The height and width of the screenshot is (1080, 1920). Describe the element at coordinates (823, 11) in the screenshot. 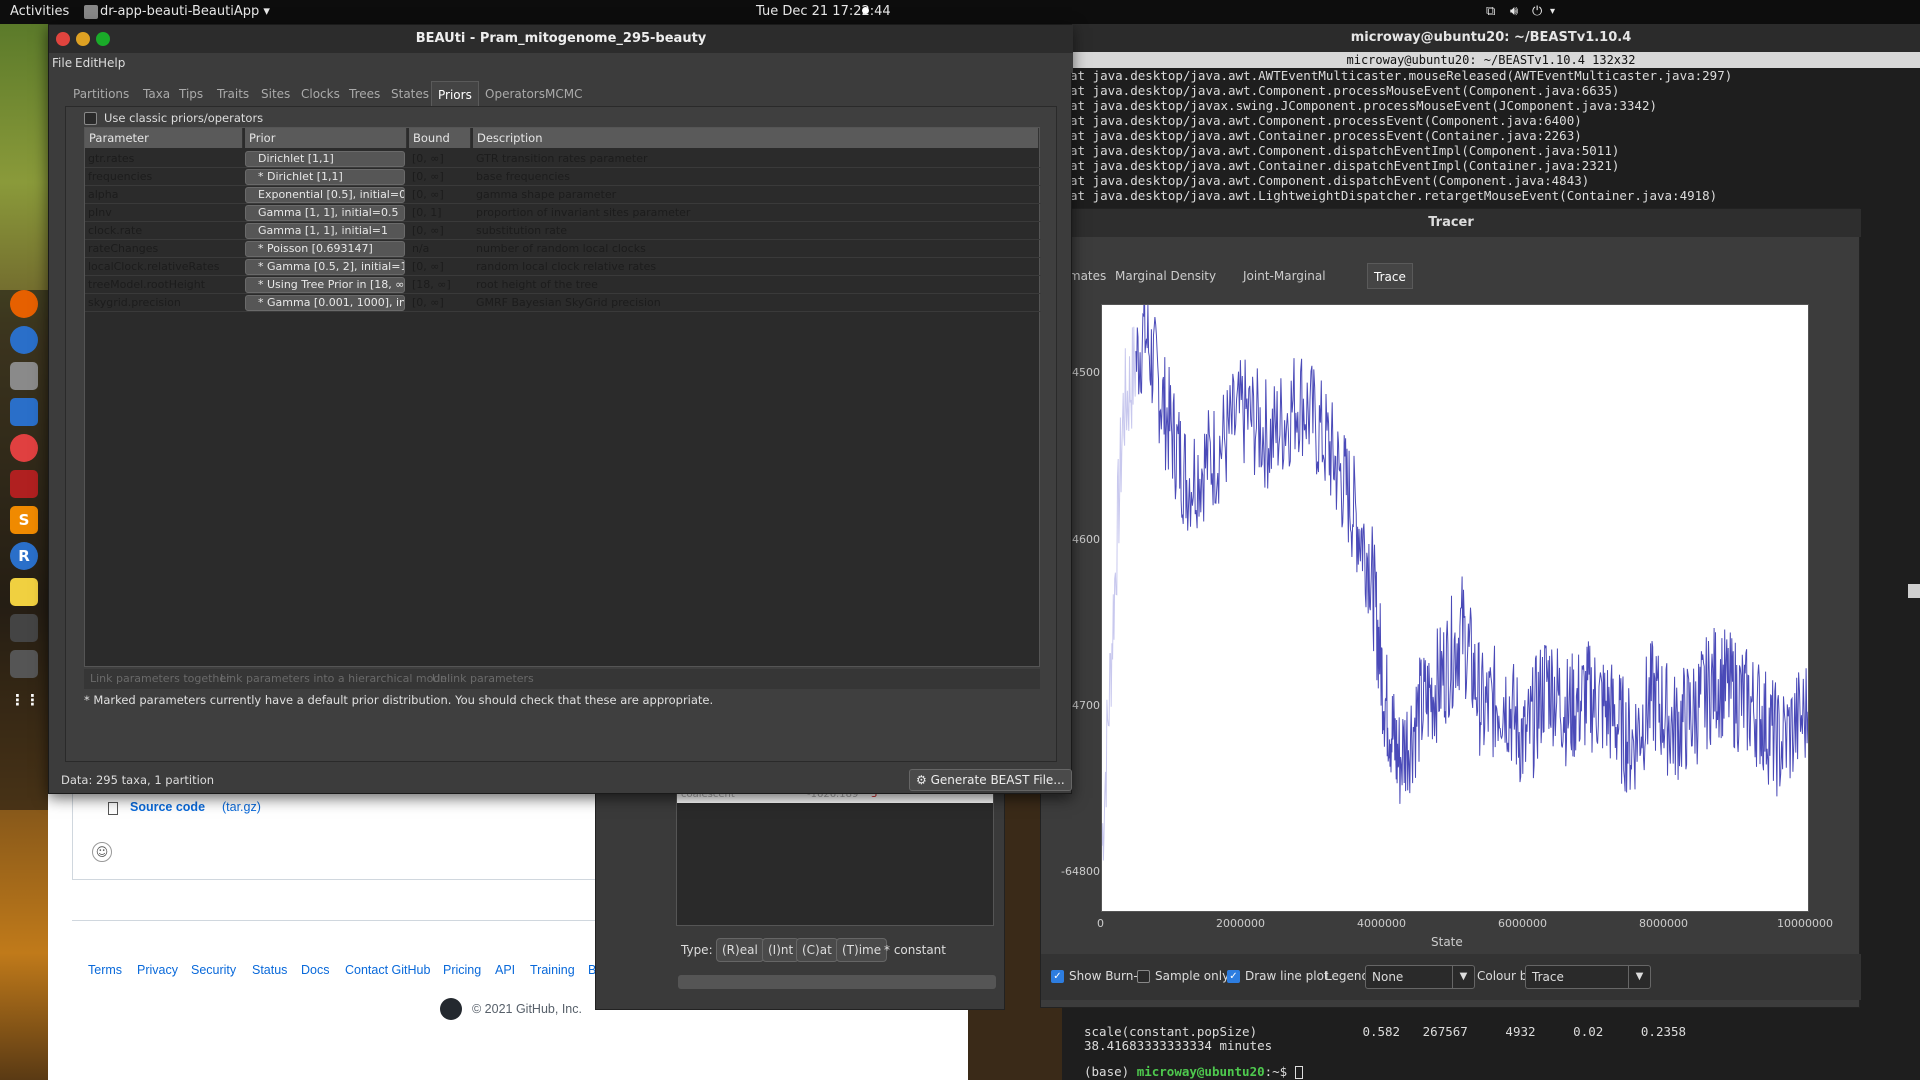

I see `clock: Tue Dec 21 17:22:44` at that location.